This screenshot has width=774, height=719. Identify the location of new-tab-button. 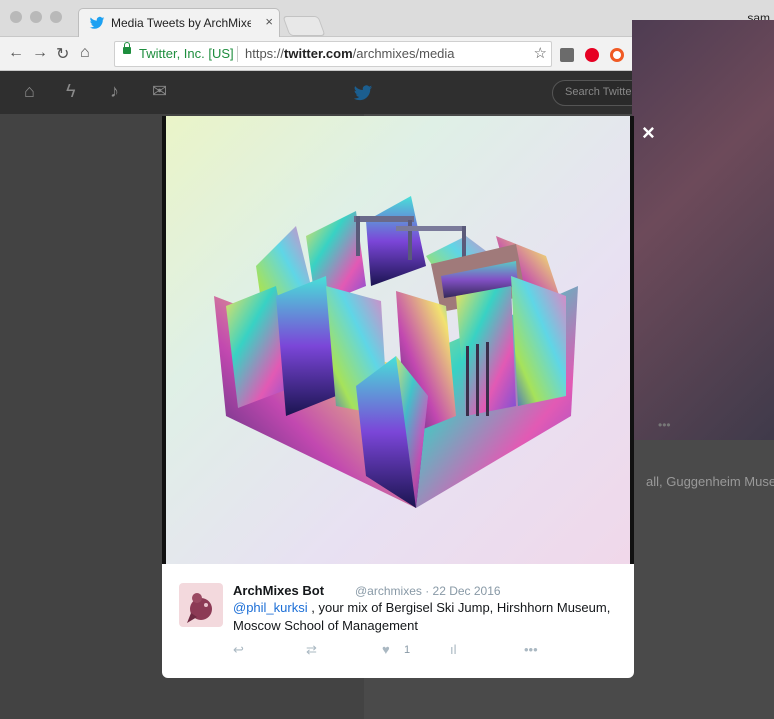
(304, 26).